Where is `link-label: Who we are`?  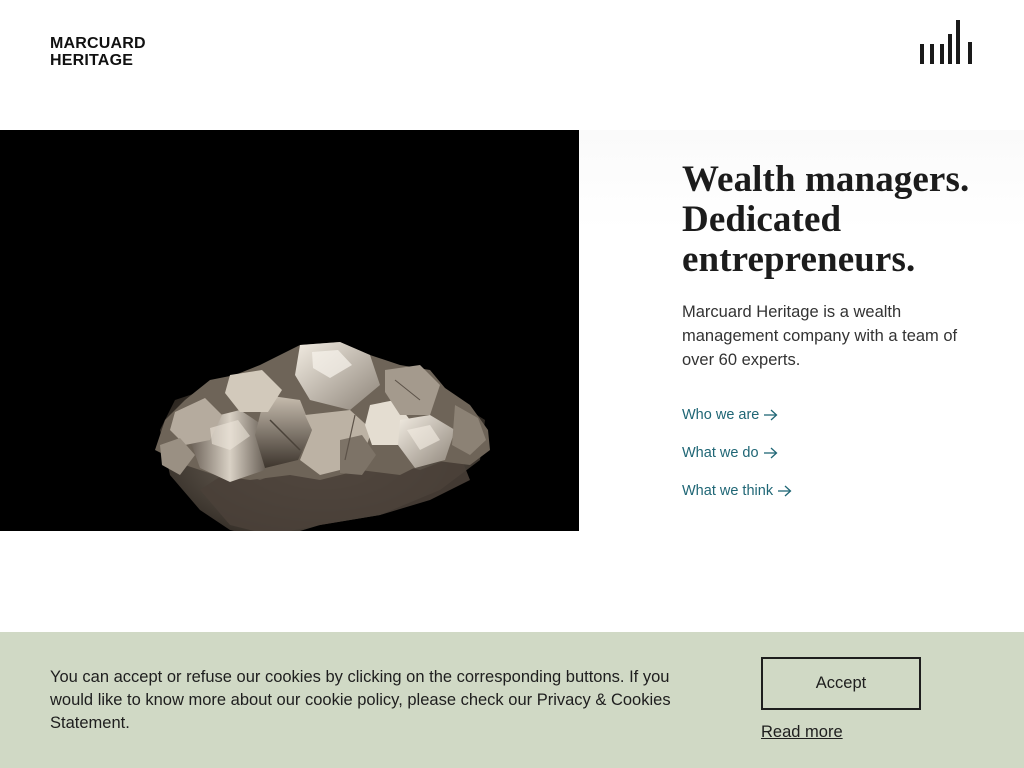 link-label: Who we are is located at coordinates (721, 415).